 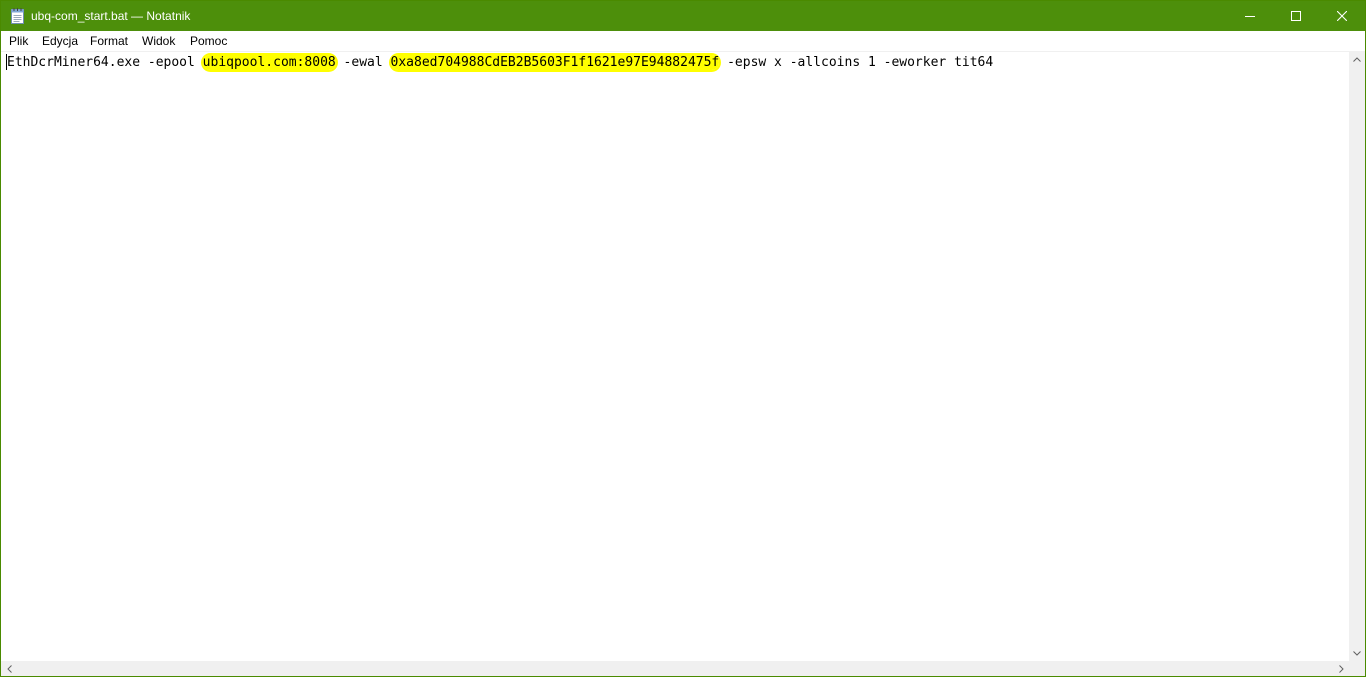 What do you see at coordinates (109, 41) in the screenshot?
I see `menu-format: Format` at bounding box center [109, 41].